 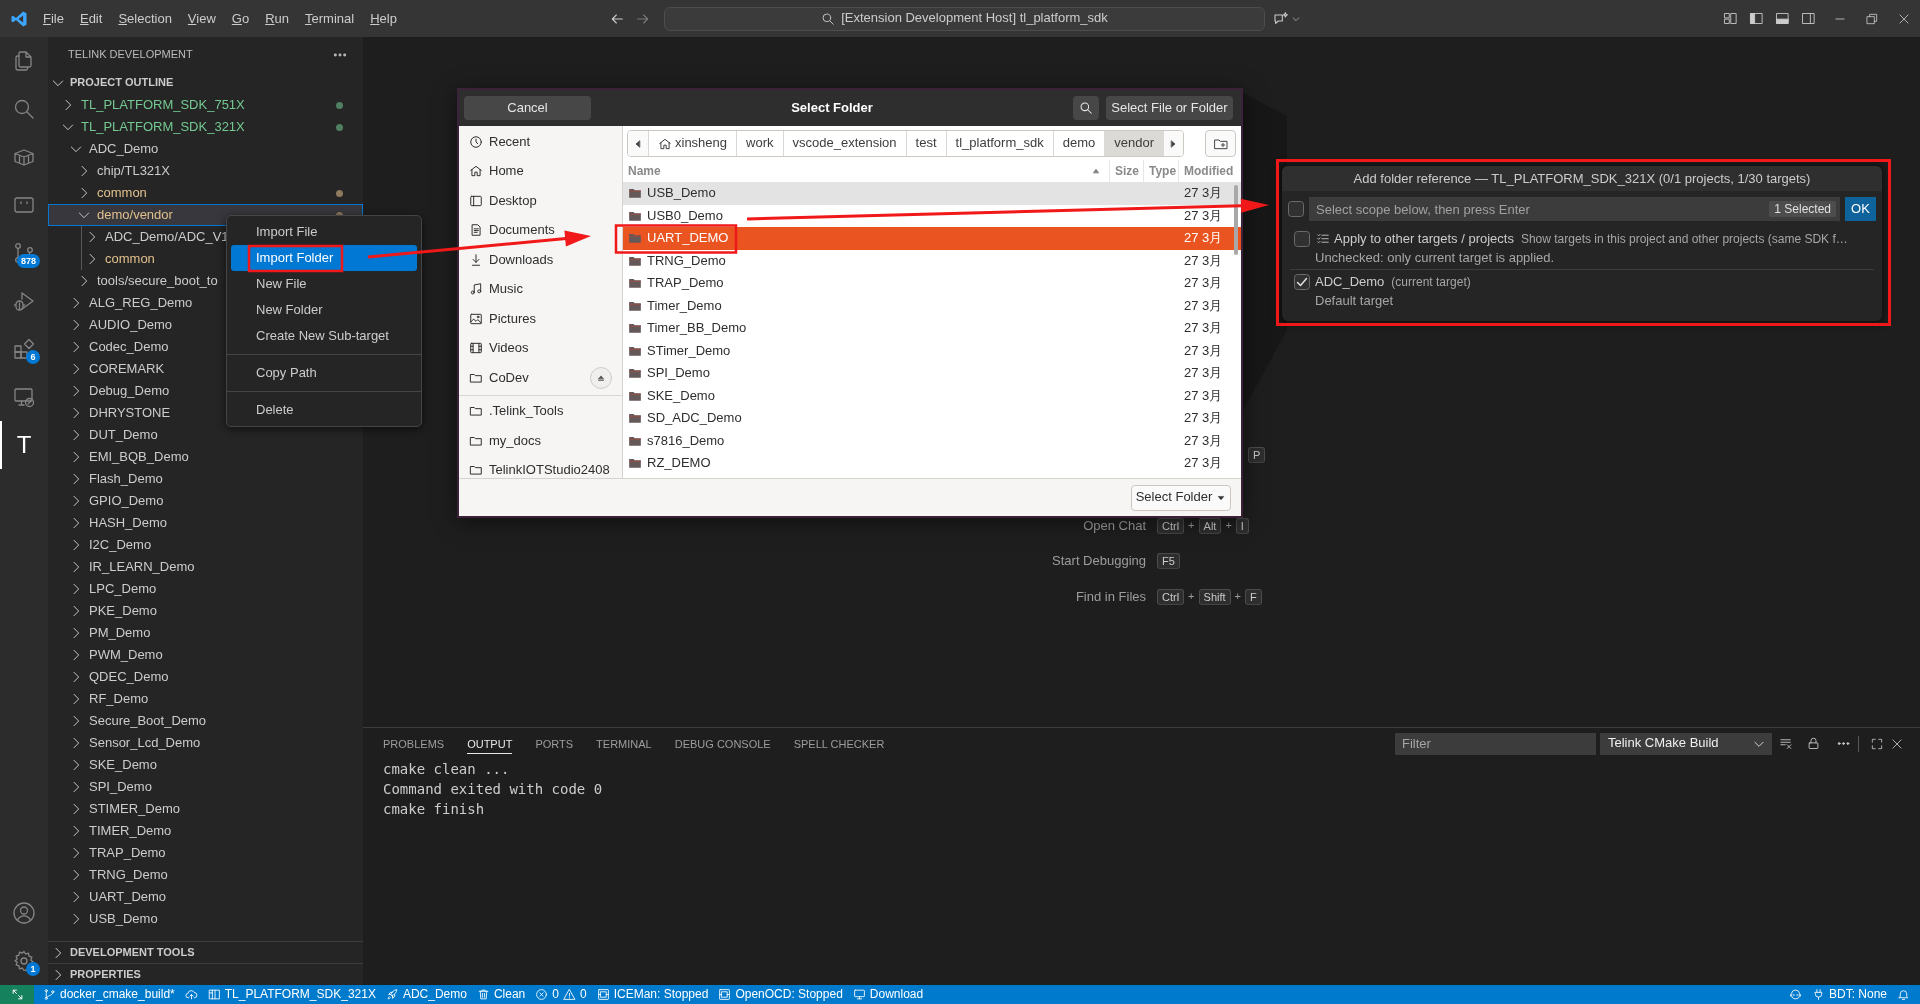 What do you see at coordinates (205, 952) in the screenshot?
I see `section-header: DEVELOPMENT TOOLS` at bounding box center [205, 952].